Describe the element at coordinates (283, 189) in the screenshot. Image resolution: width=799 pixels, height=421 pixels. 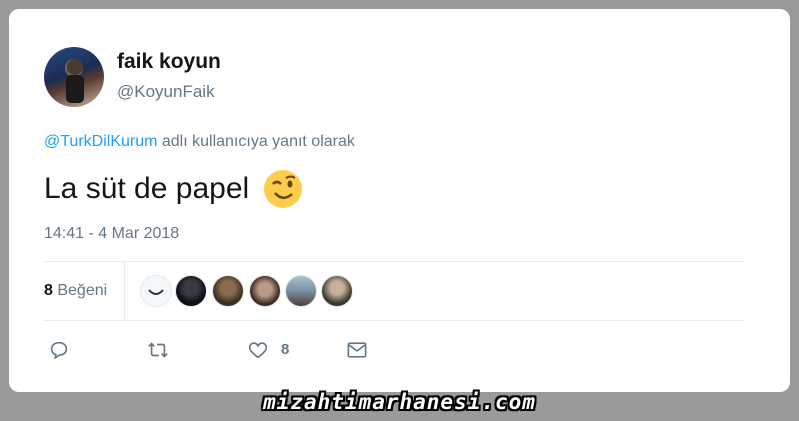
I see `winking-face-emoji-icon` at that location.